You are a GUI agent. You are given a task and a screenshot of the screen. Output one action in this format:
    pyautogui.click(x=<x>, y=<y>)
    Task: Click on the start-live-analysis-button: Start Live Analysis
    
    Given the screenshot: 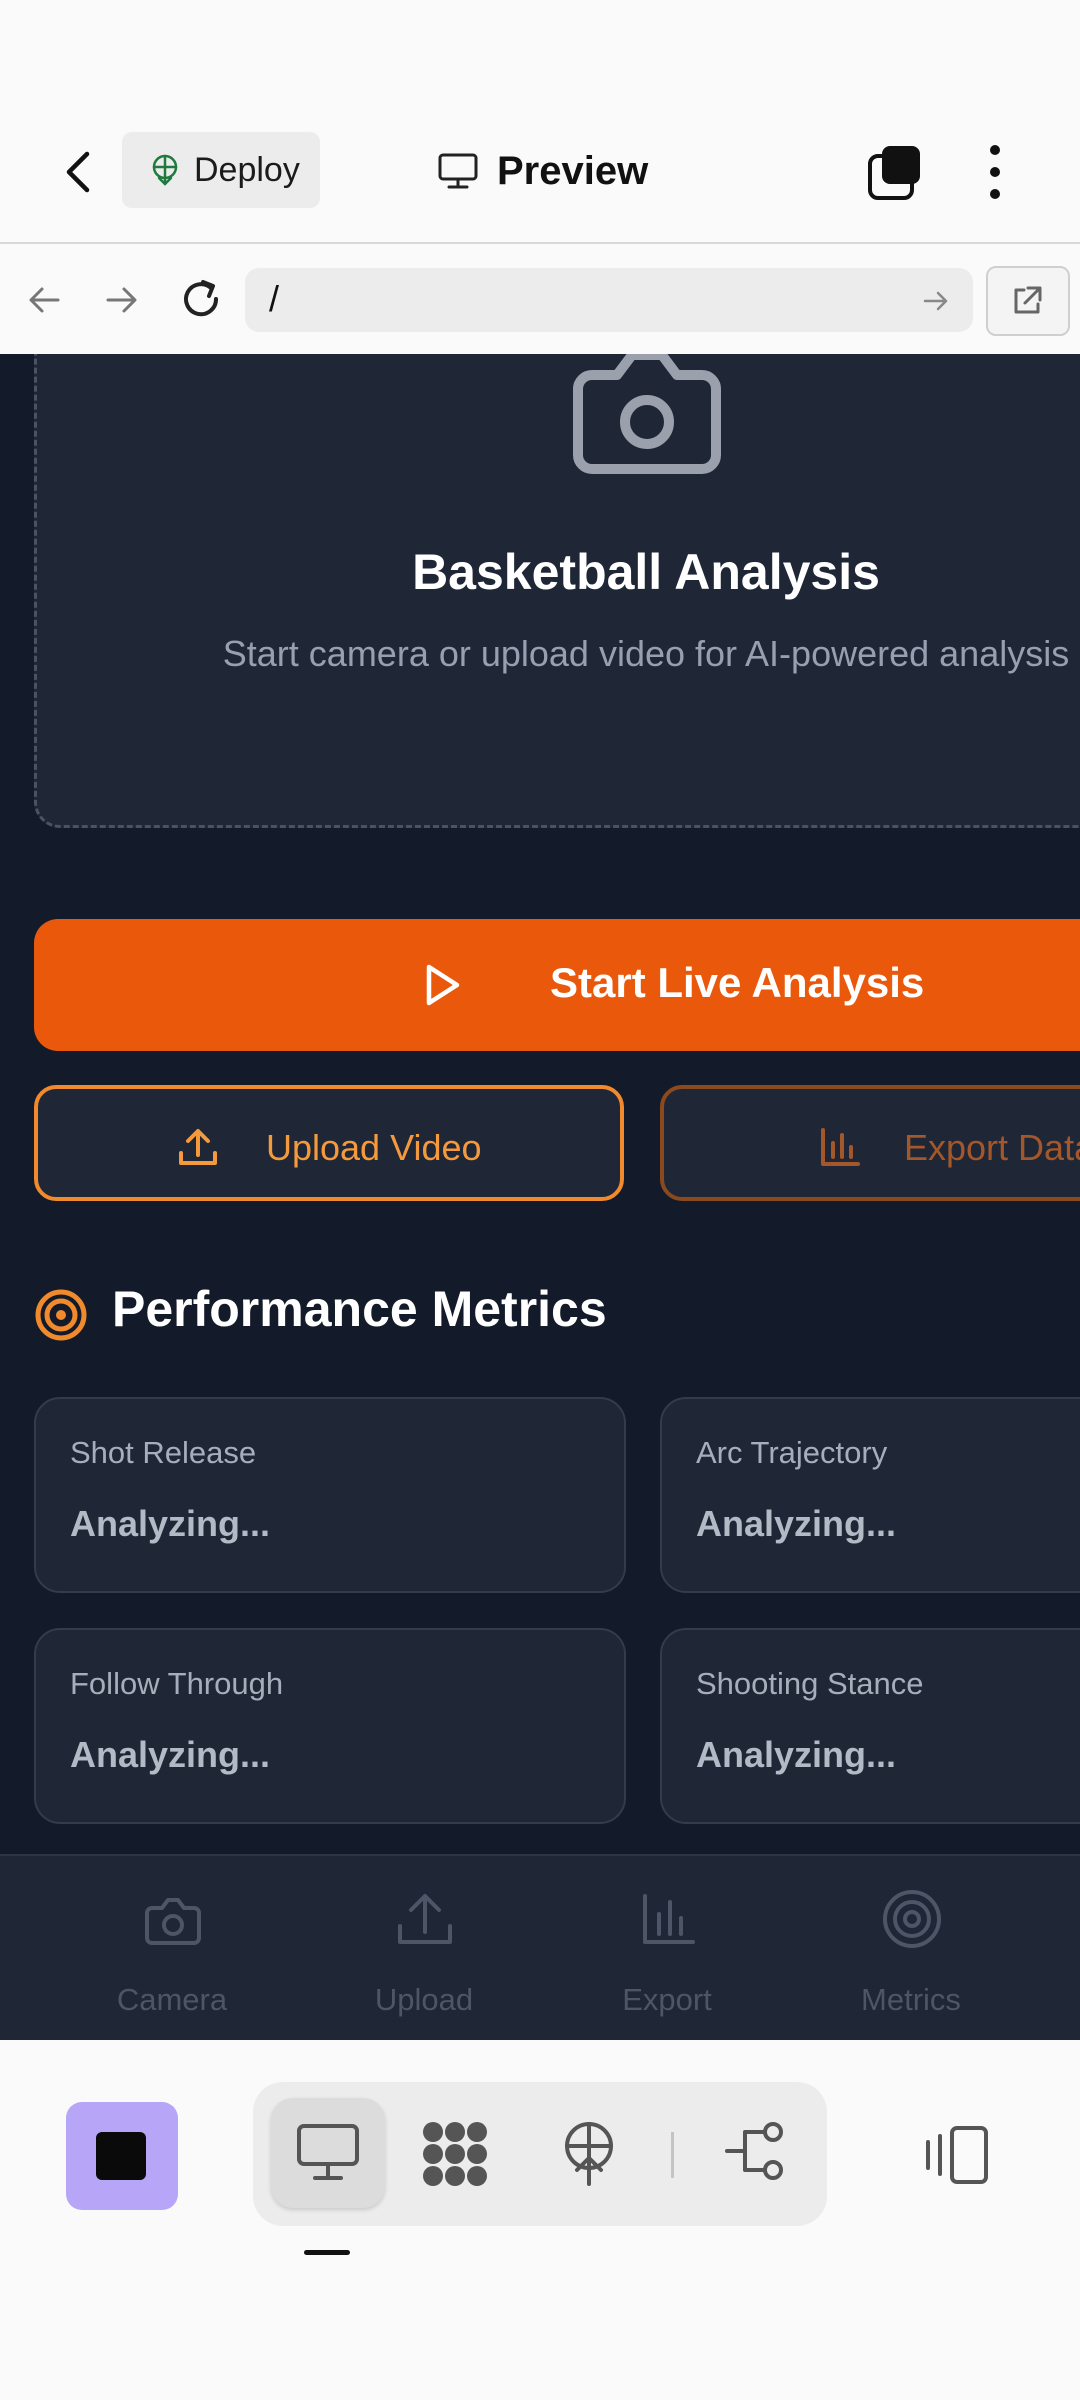 What is the action you would take?
    pyautogui.click(x=557, y=985)
    